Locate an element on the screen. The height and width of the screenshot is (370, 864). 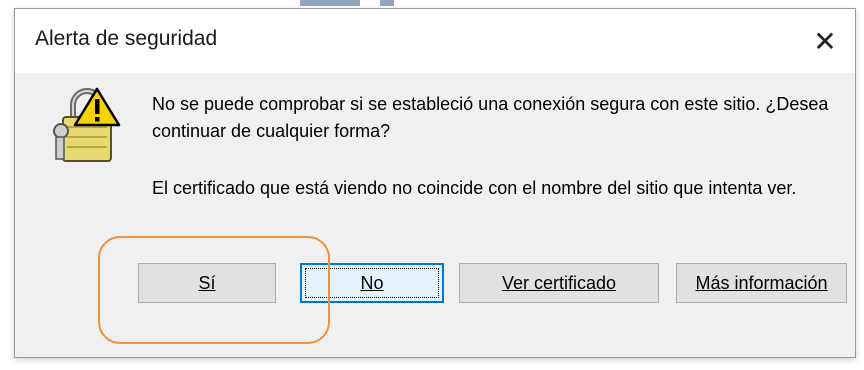
yes-button-label: Sí is located at coordinates (207, 282).